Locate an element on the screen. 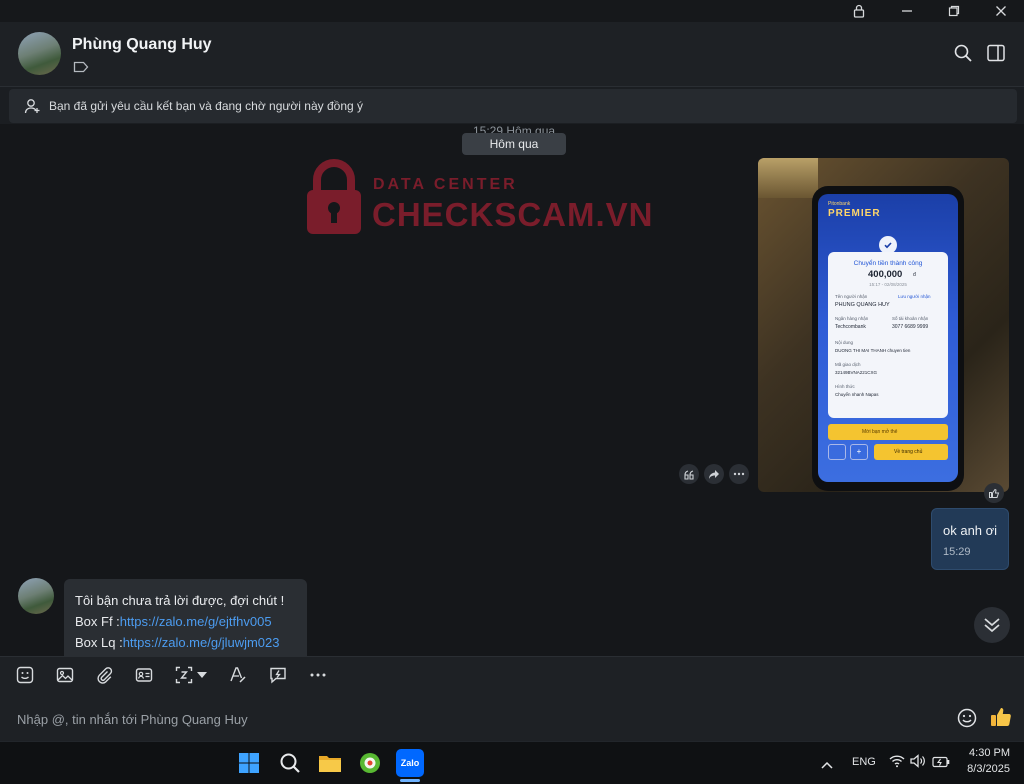 The image size is (1024, 784). minimize-icon is located at coordinates (907, 11).